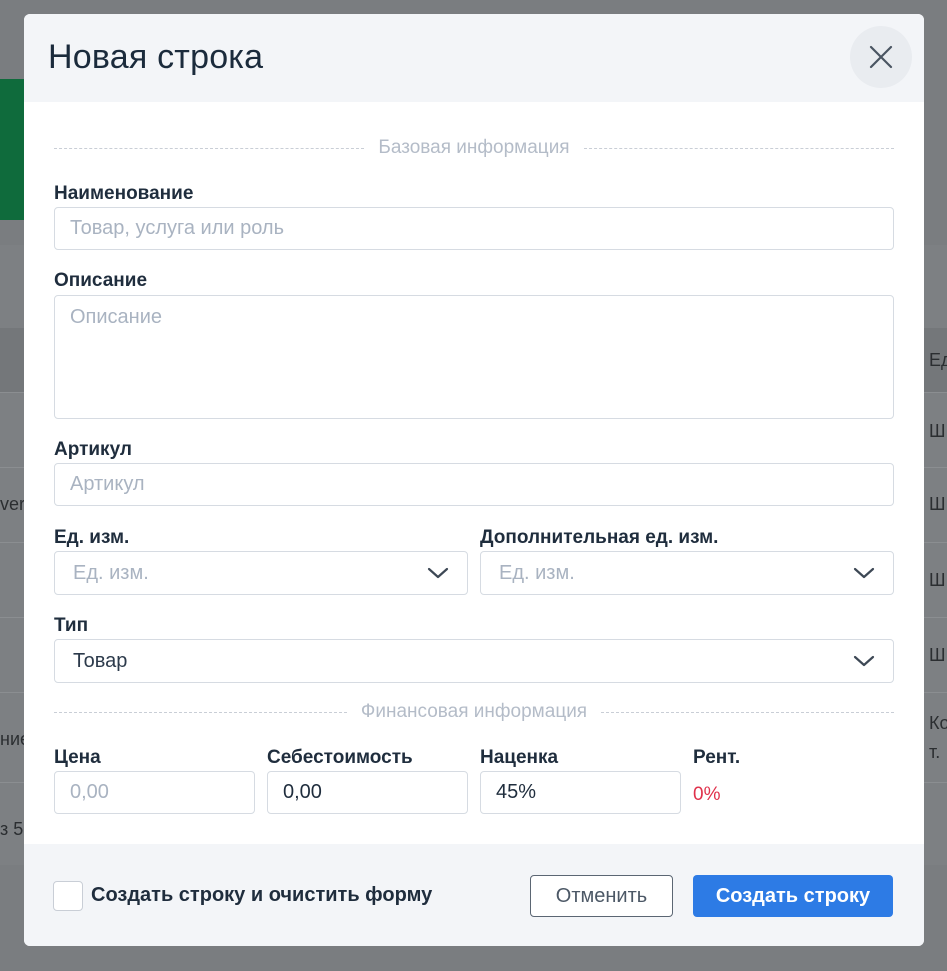 Image resolution: width=947 pixels, height=971 pixels. I want to click on cost-input, so click(367, 792).